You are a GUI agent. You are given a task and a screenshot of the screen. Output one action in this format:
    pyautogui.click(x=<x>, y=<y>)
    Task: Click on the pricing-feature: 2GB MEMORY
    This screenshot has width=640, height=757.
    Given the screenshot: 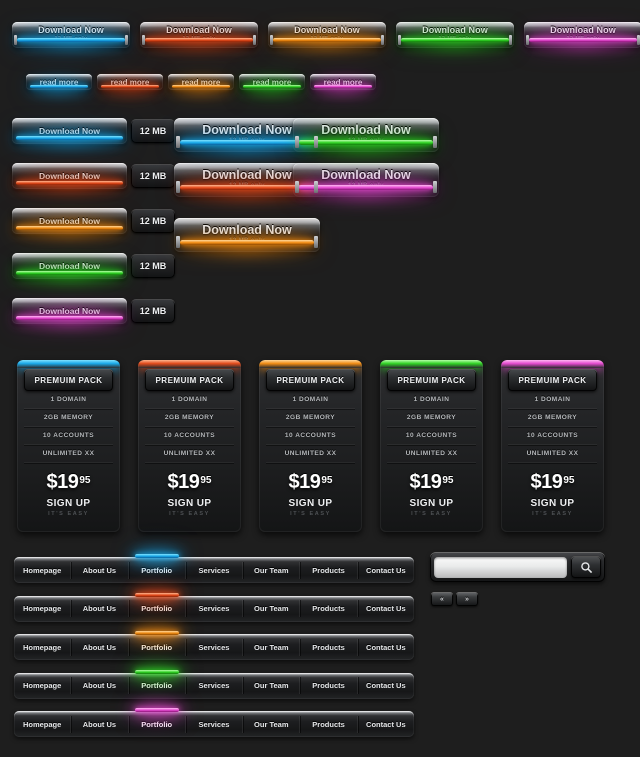 What is the action you would take?
    pyautogui.click(x=431, y=418)
    